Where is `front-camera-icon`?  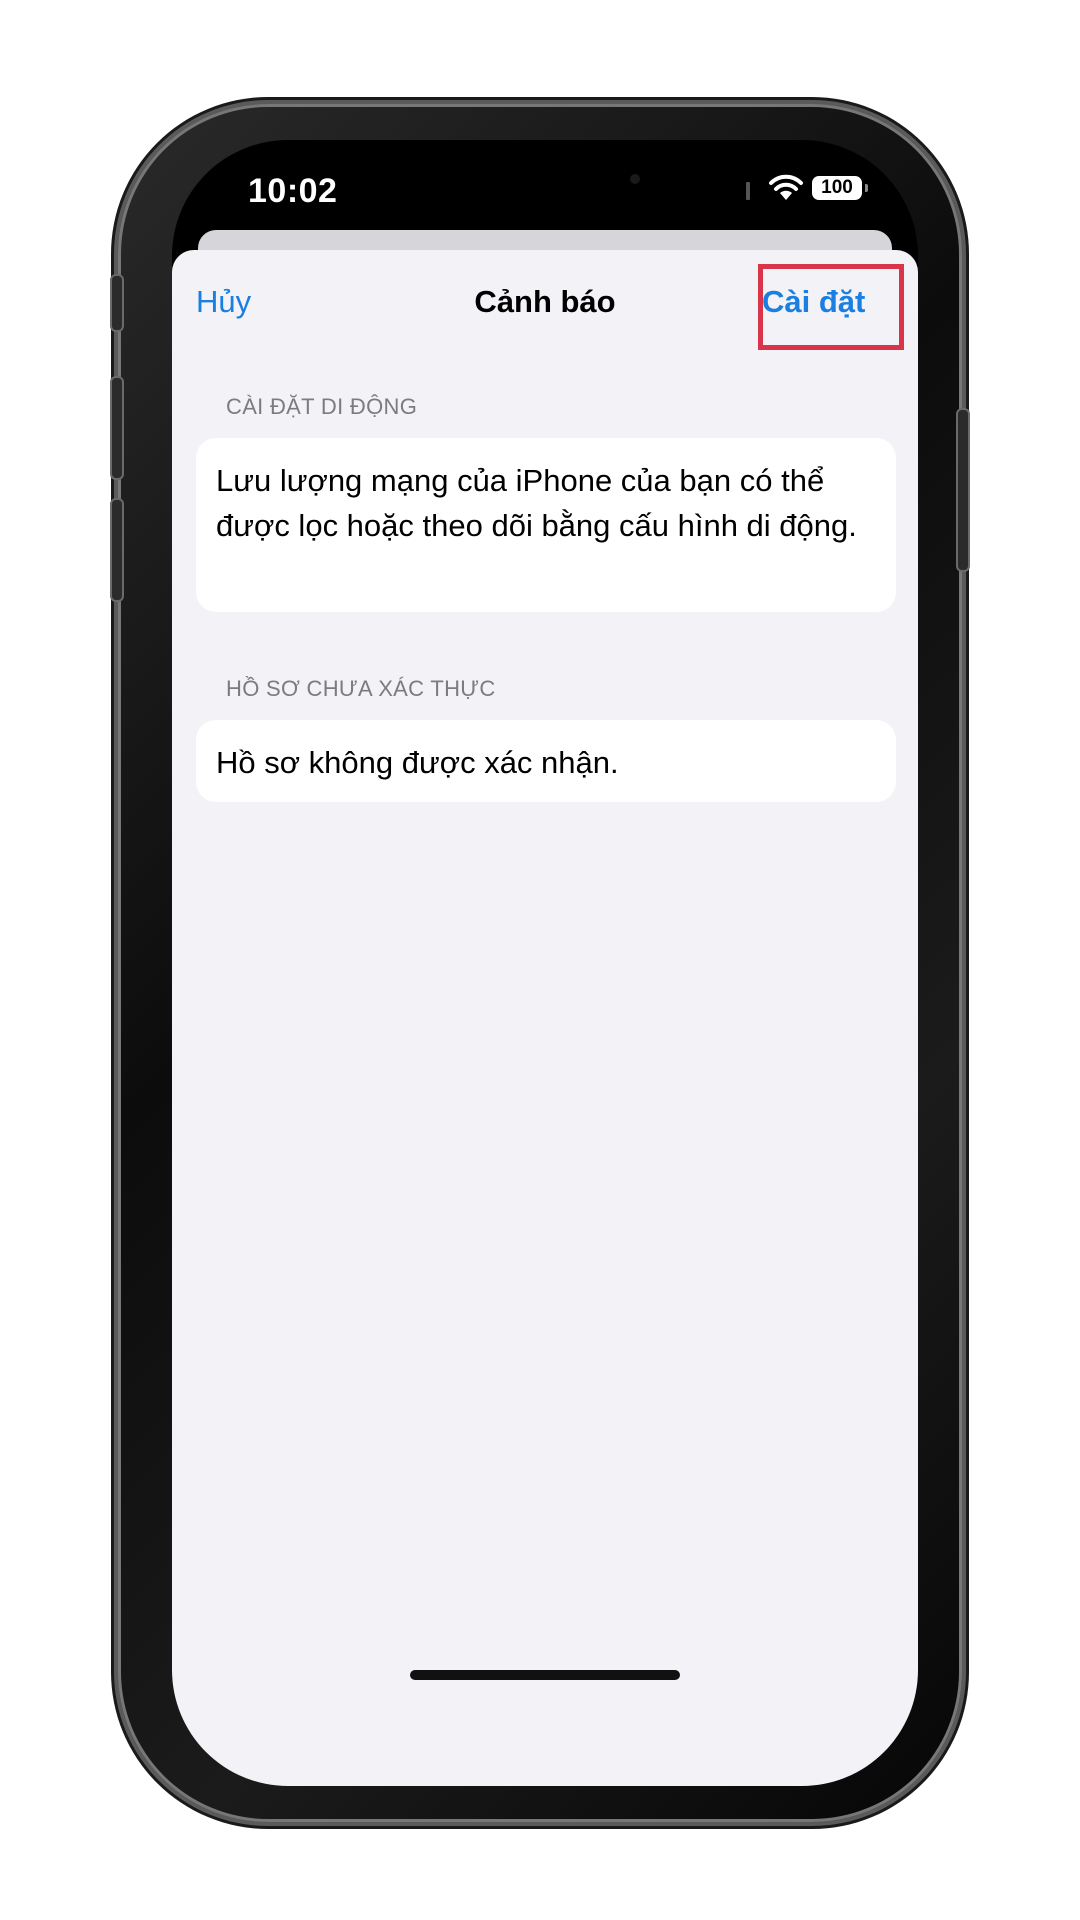 front-camera-icon is located at coordinates (635, 179).